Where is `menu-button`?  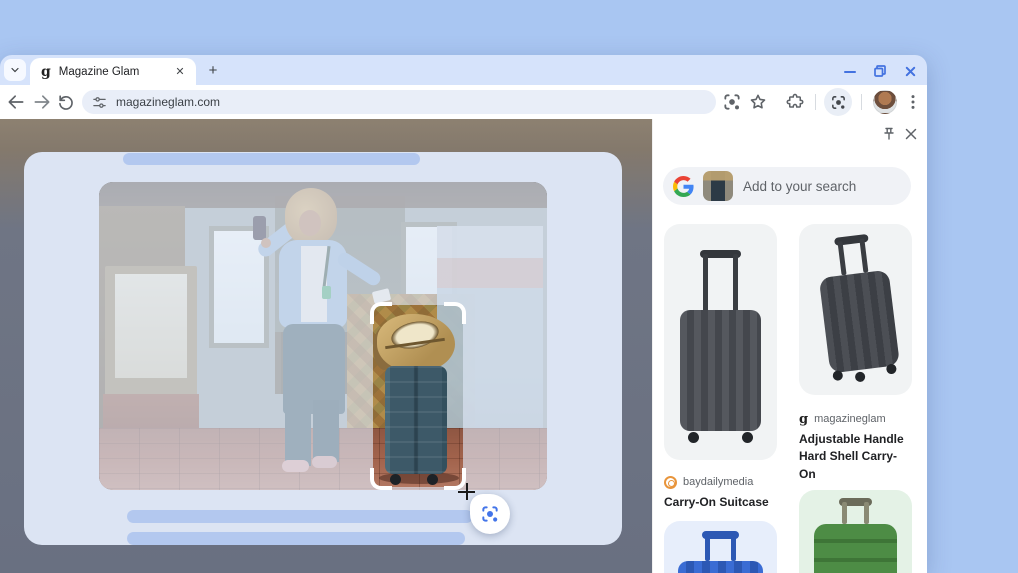
menu-button is located at coordinates (913, 102).